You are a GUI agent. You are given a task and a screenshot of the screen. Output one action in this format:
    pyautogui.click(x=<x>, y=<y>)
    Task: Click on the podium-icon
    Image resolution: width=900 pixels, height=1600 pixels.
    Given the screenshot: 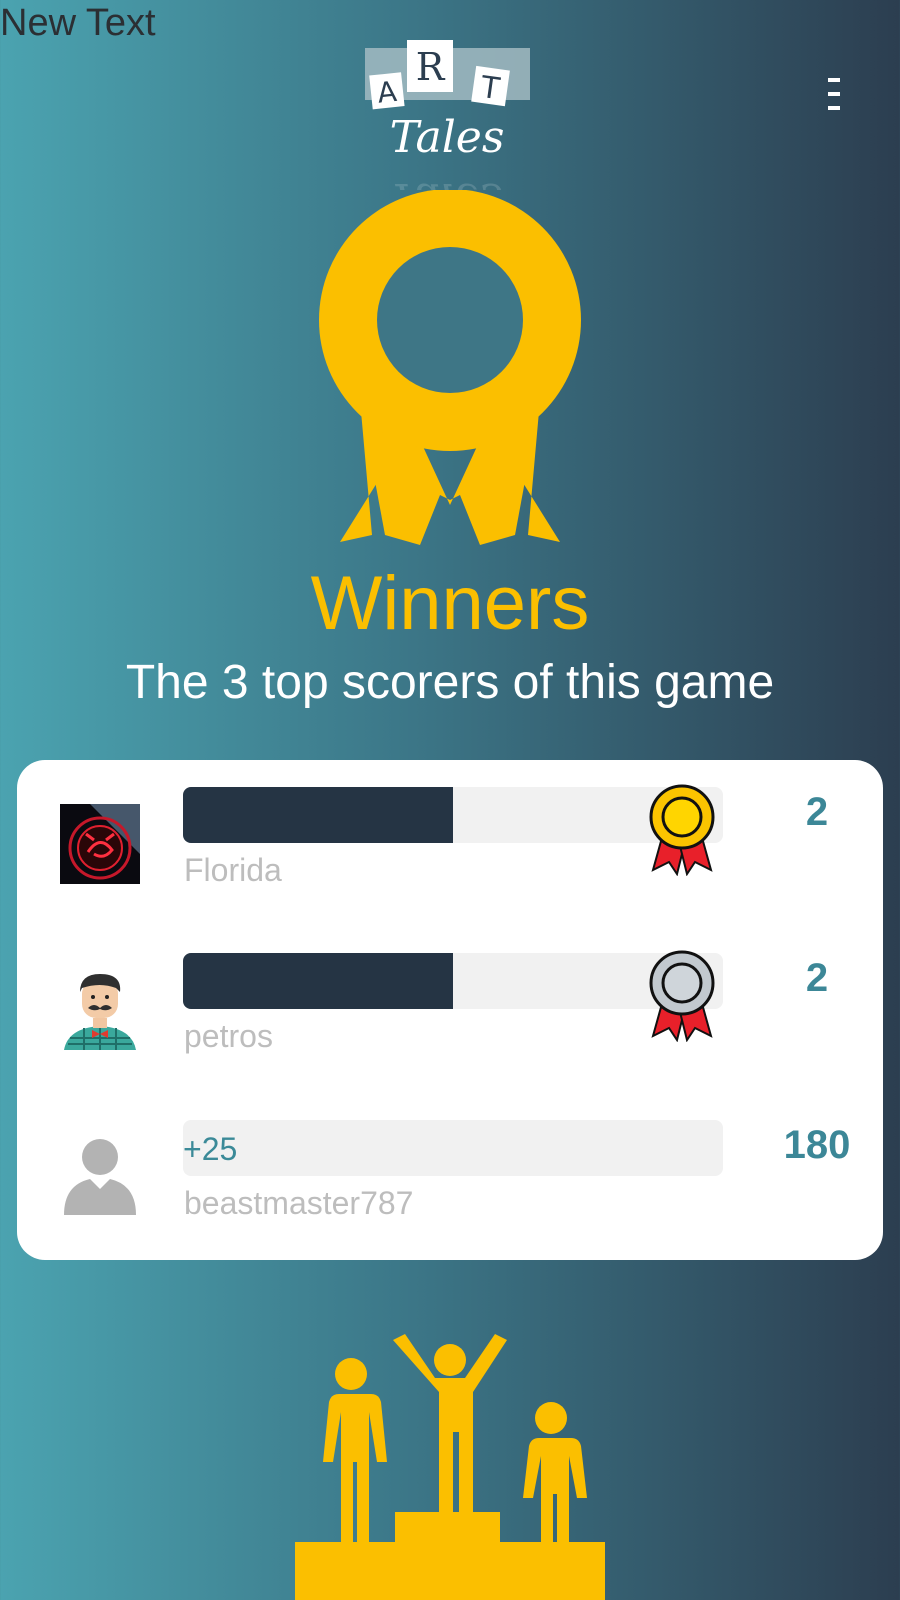 What is the action you would take?
    pyautogui.click(x=450, y=1467)
    